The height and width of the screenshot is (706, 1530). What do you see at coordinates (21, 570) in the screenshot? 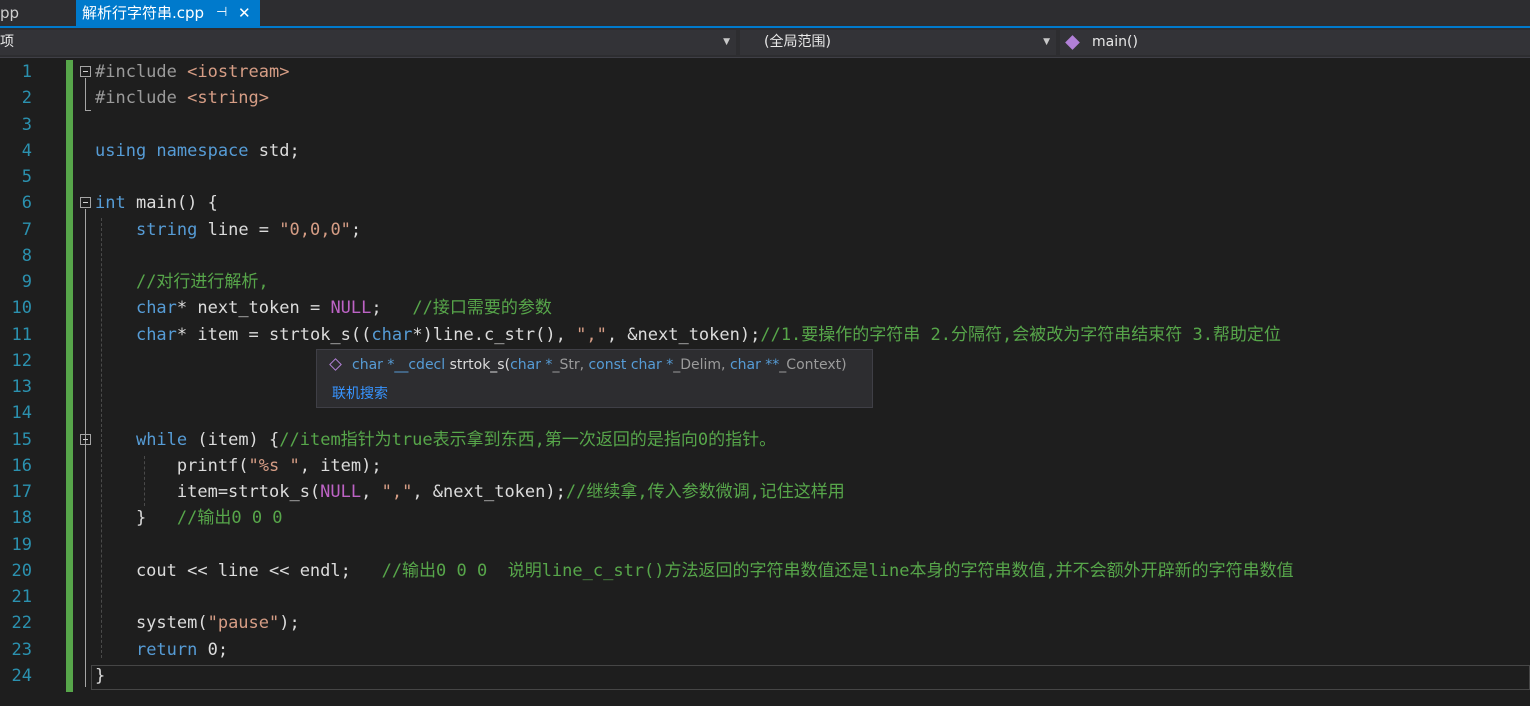
I see `line-number: 20` at bounding box center [21, 570].